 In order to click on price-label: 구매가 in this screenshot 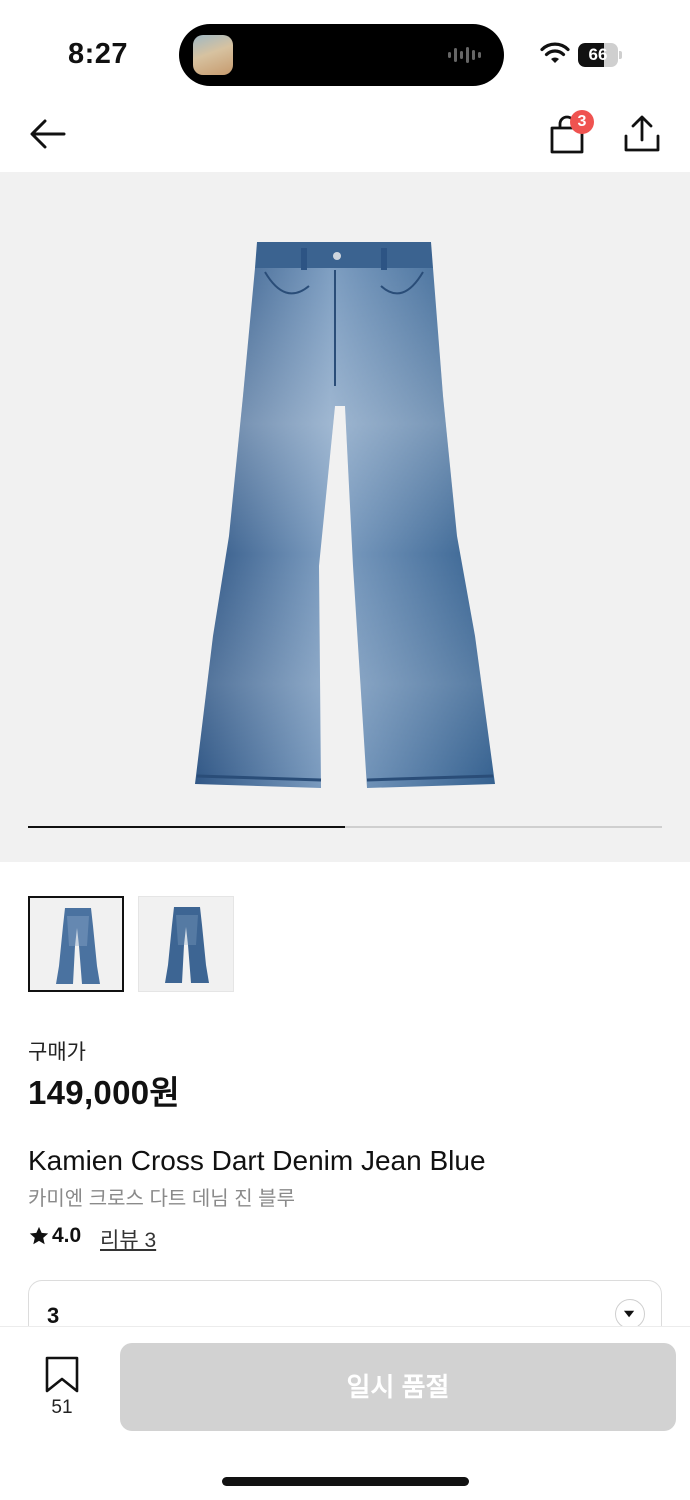, I will do `click(57, 1052)`.